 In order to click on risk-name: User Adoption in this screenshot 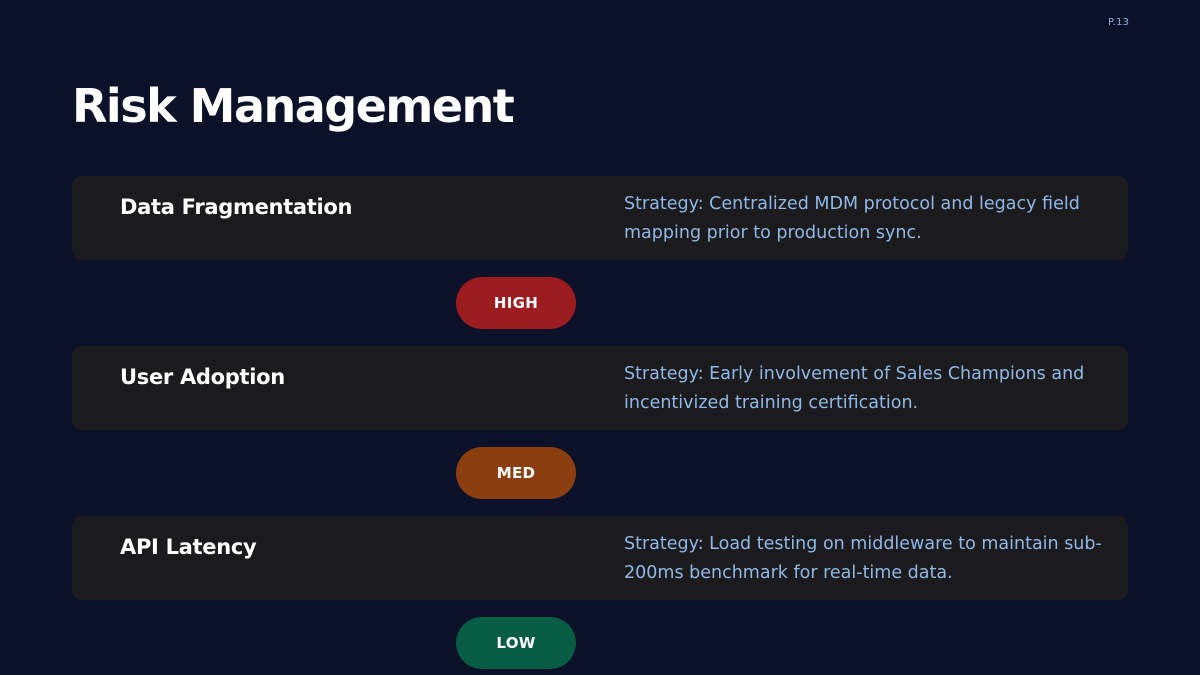, I will do `click(202, 377)`.